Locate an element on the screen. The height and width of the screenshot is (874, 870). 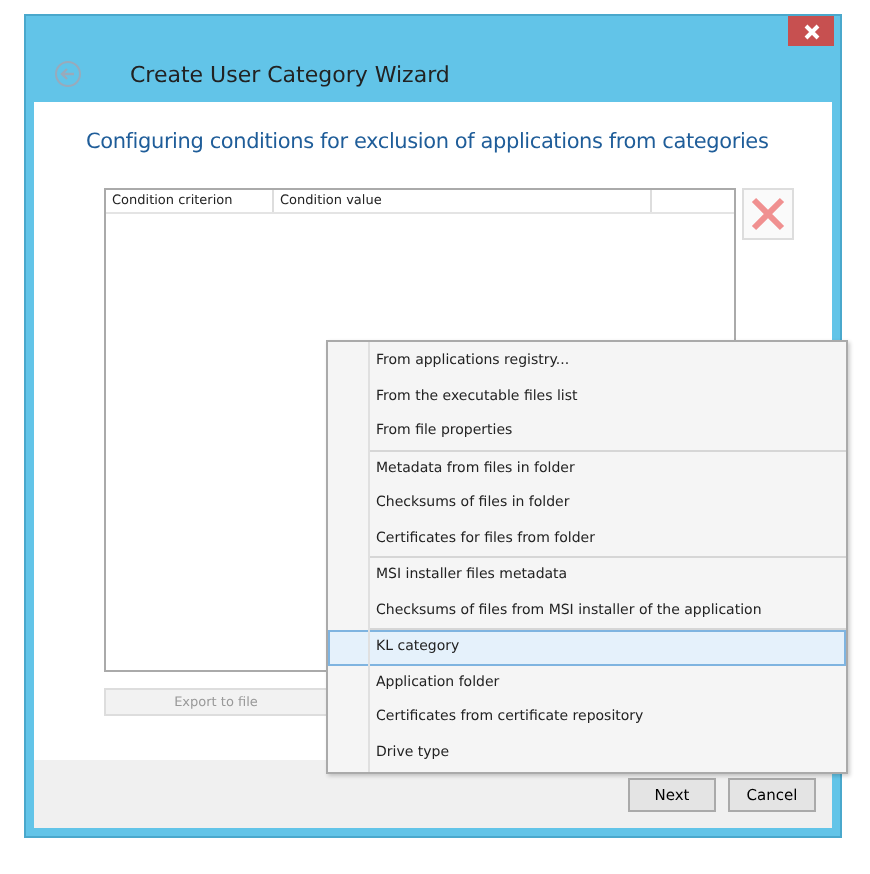
page-heading: Configuring conditions for exclusion of applications from categories is located at coordinates (428, 142).